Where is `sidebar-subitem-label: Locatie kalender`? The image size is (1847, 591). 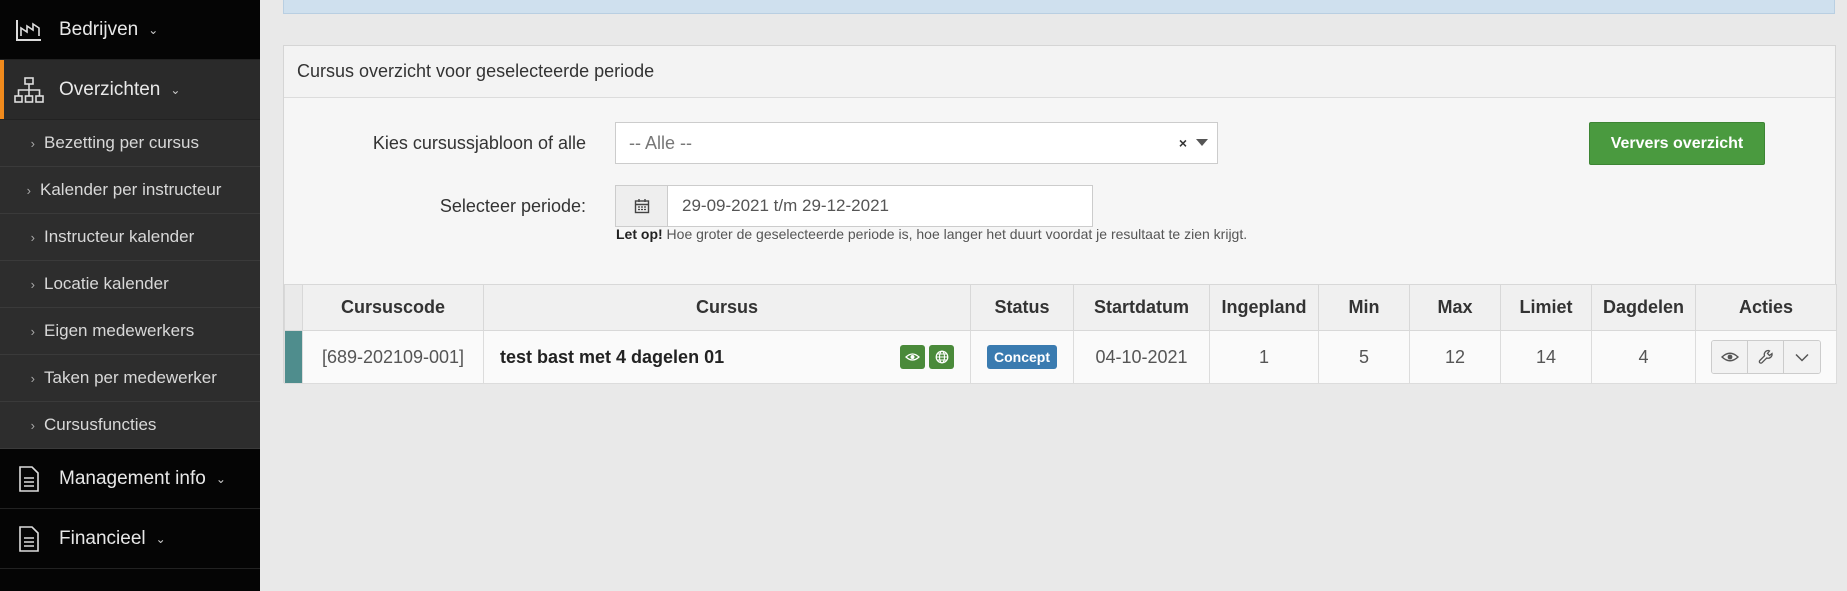
sidebar-subitem-label: Locatie kalender is located at coordinates (106, 283).